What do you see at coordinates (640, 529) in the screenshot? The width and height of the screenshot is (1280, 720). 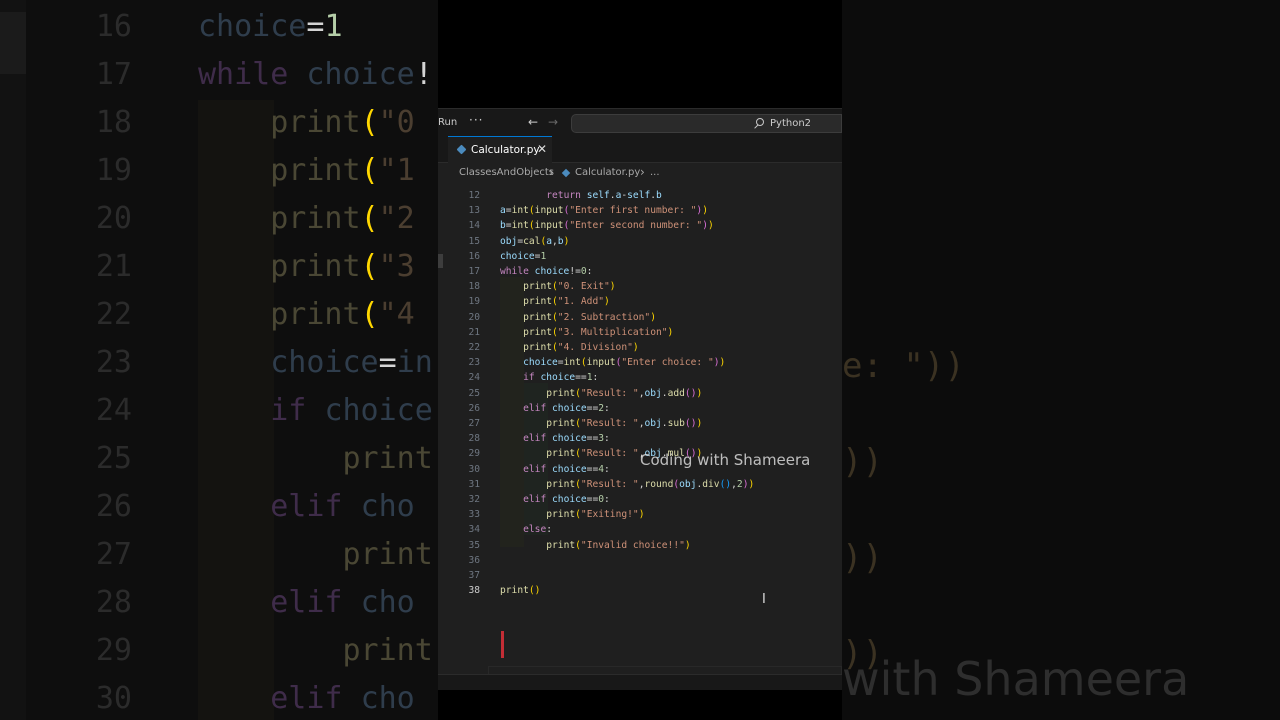 I see `code-line: 34 else:` at bounding box center [640, 529].